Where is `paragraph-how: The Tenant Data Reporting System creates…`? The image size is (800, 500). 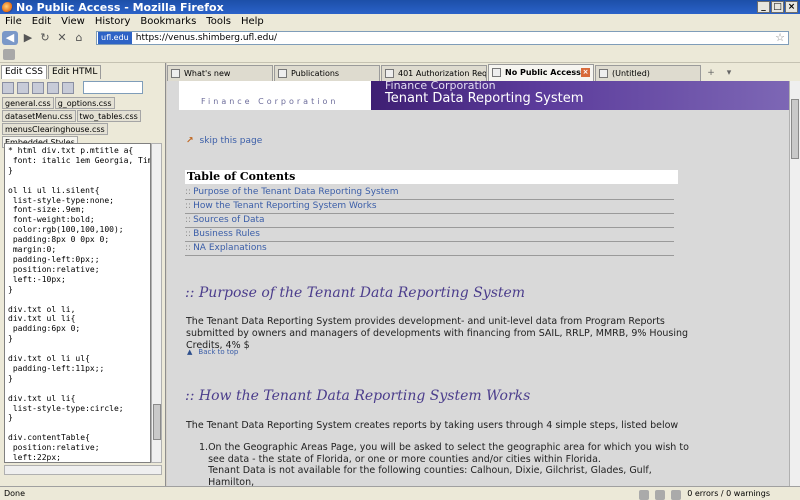 paragraph-how: The Tenant Data Reporting System creates… is located at coordinates (432, 425).